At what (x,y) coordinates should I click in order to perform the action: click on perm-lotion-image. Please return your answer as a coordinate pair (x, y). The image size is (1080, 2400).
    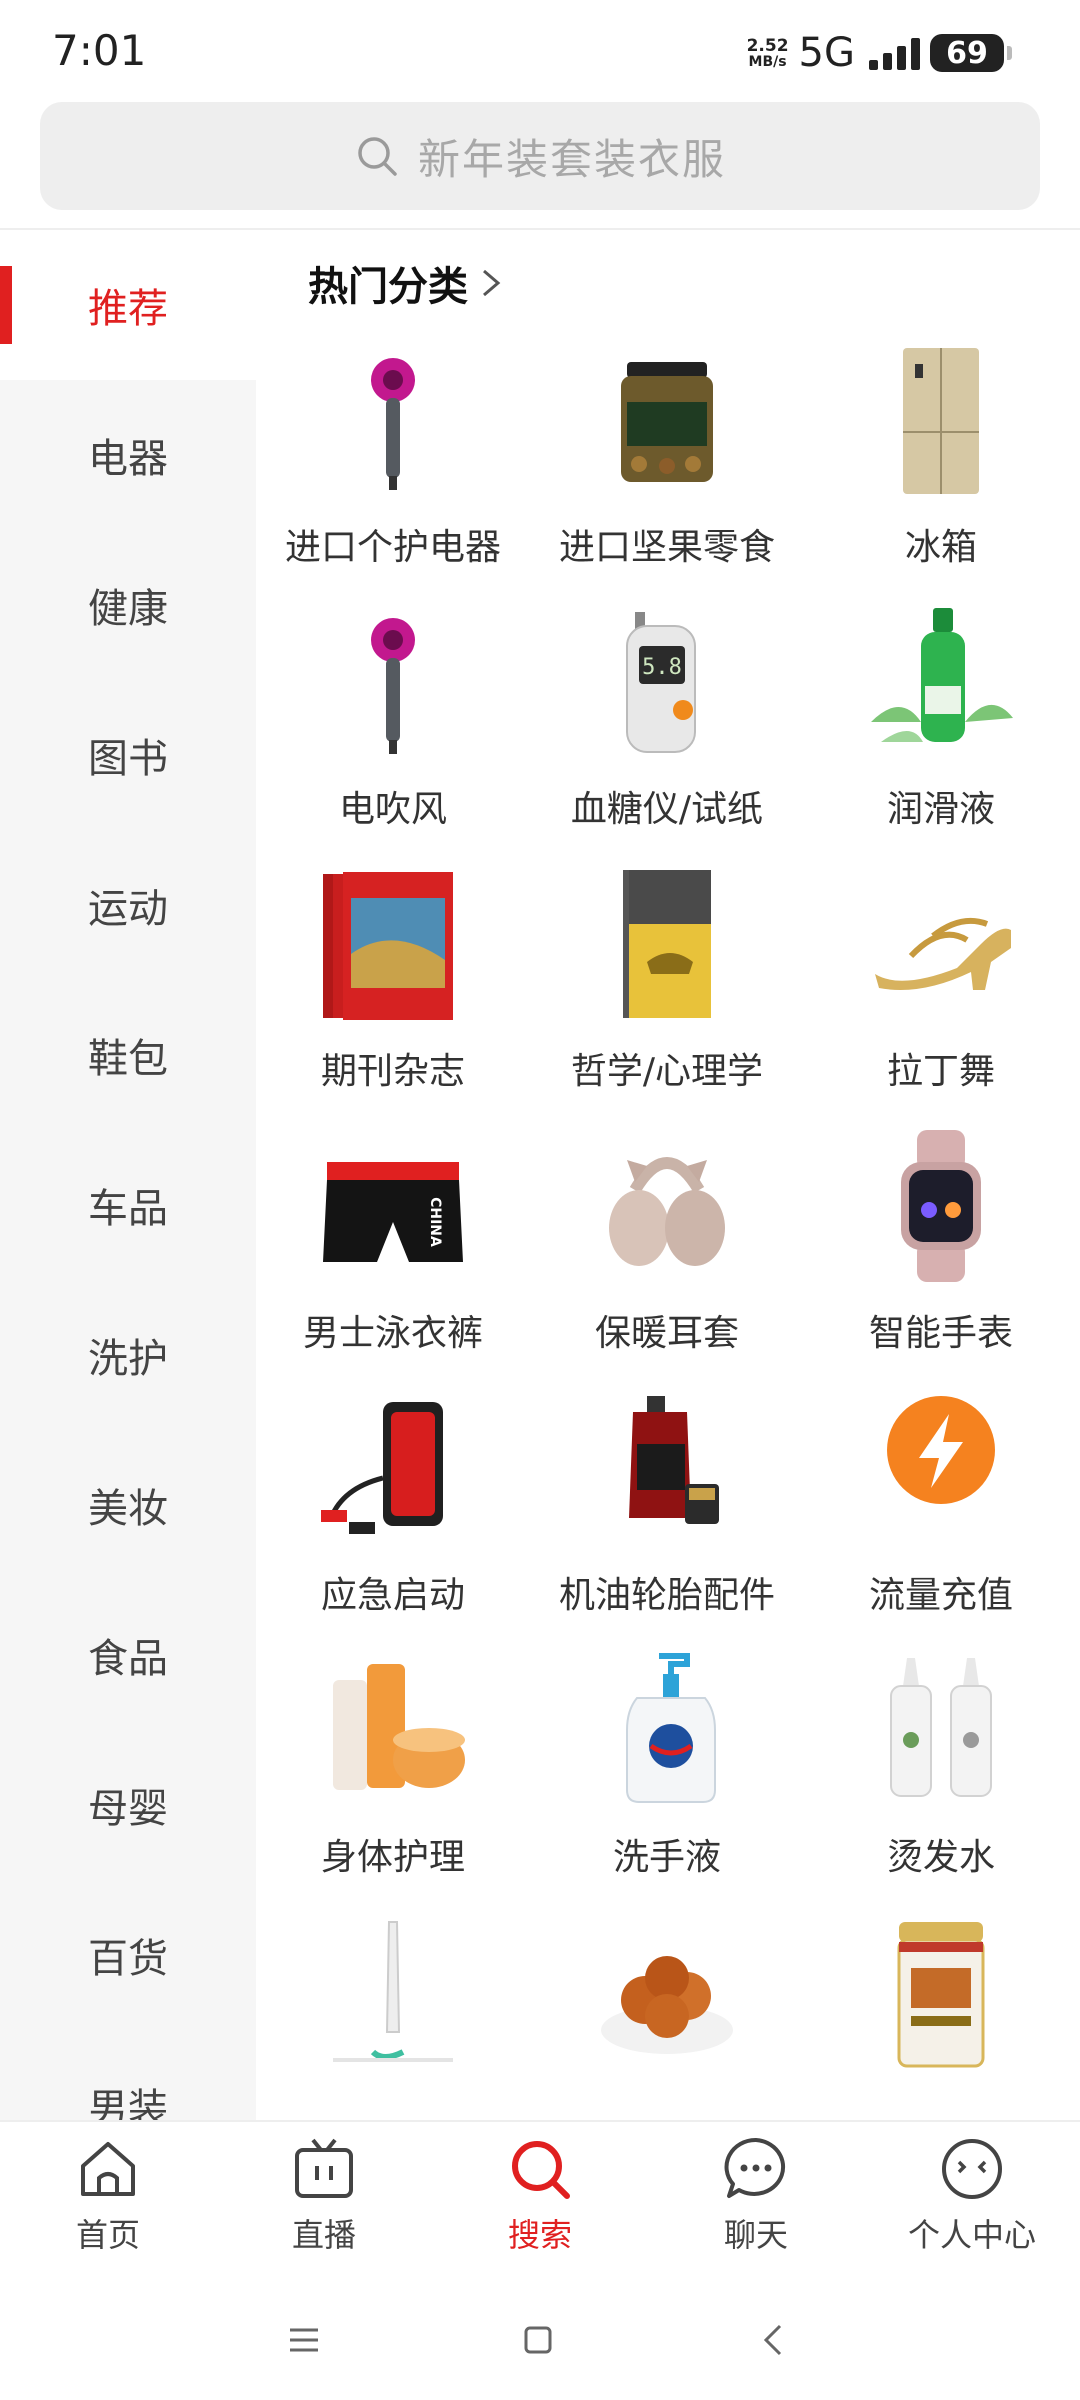
    Looking at the image, I should click on (941, 1730).